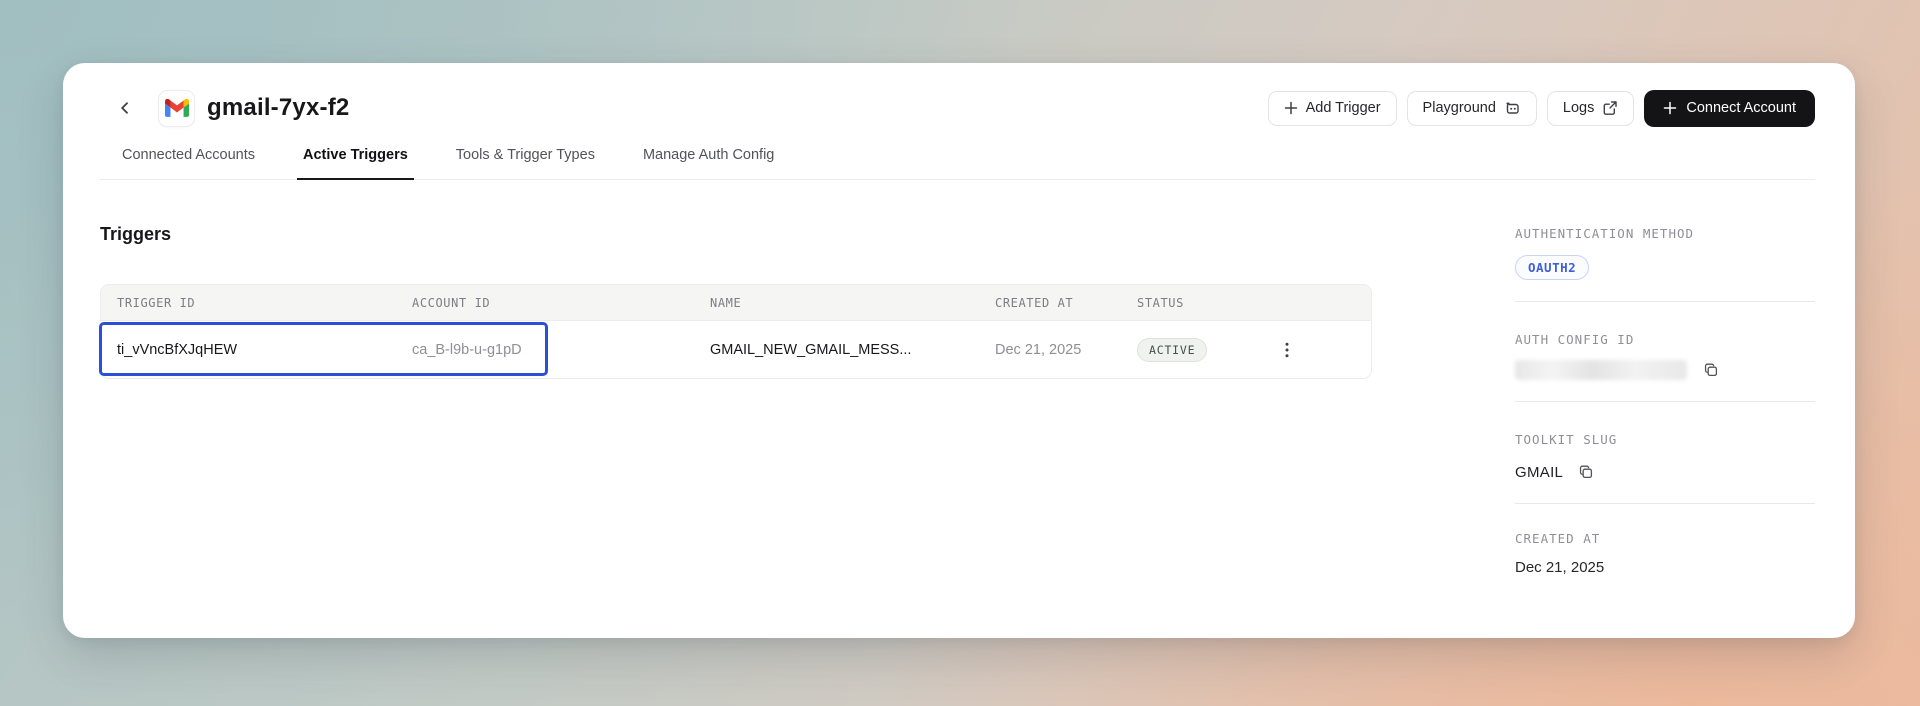 This screenshot has height=706, width=1920. Describe the element at coordinates (1038, 349) in the screenshot. I see `created-at-cell: Dec 21, 2025` at that location.